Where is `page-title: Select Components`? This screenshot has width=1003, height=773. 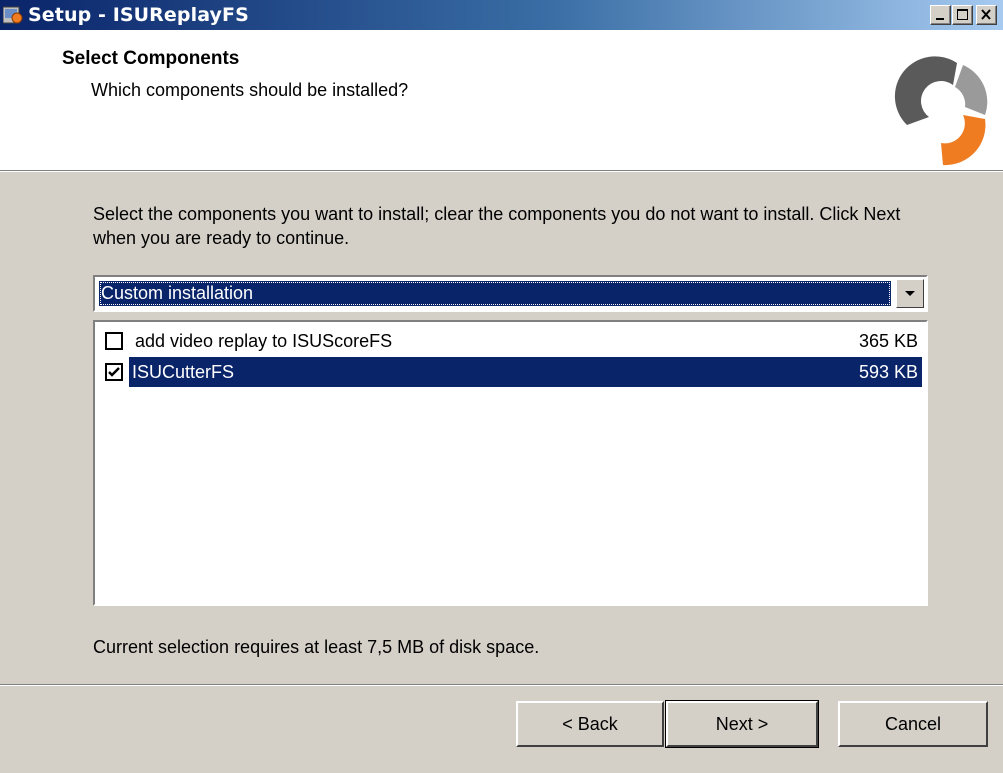
page-title: Select Components is located at coordinates (151, 58).